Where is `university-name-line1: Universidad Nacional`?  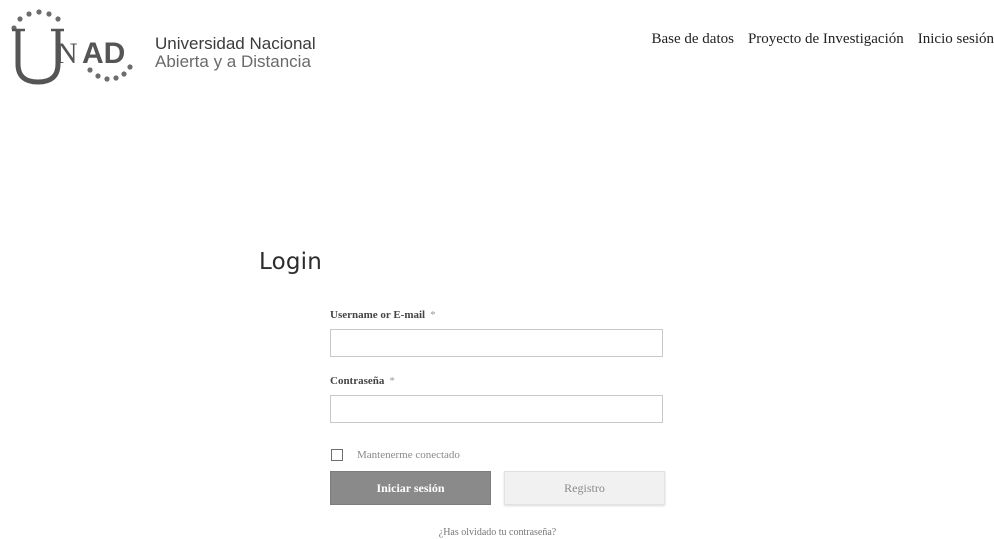 university-name-line1: Universidad Nacional is located at coordinates (235, 43).